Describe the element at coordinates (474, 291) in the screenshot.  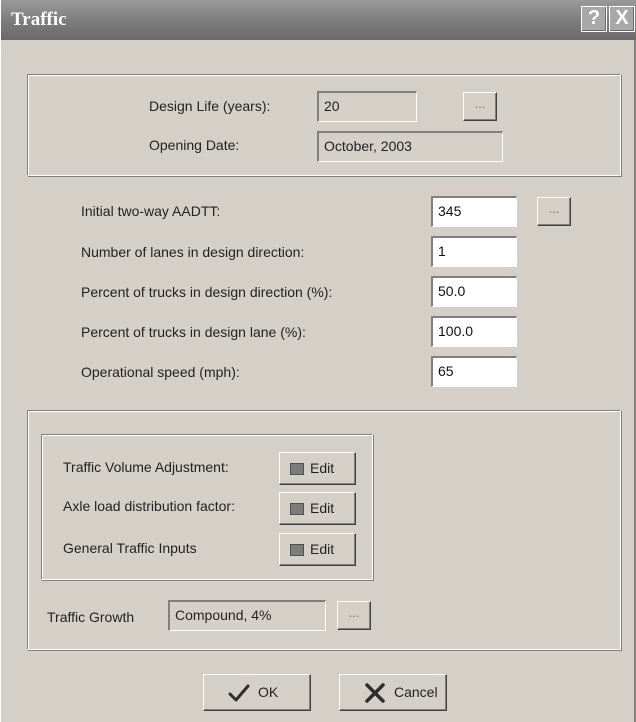
I see `pct-direction-input: 50.0` at that location.